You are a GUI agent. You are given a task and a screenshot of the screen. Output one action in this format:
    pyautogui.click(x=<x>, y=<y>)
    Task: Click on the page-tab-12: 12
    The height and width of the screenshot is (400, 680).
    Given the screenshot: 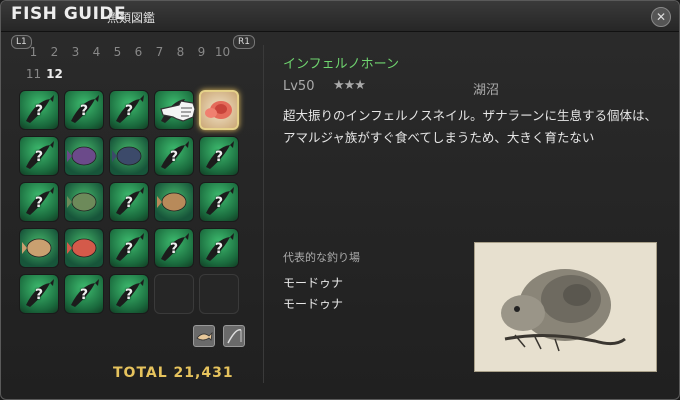 What is the action you would take?
    pyautogui.click(x=54, y=74)
    